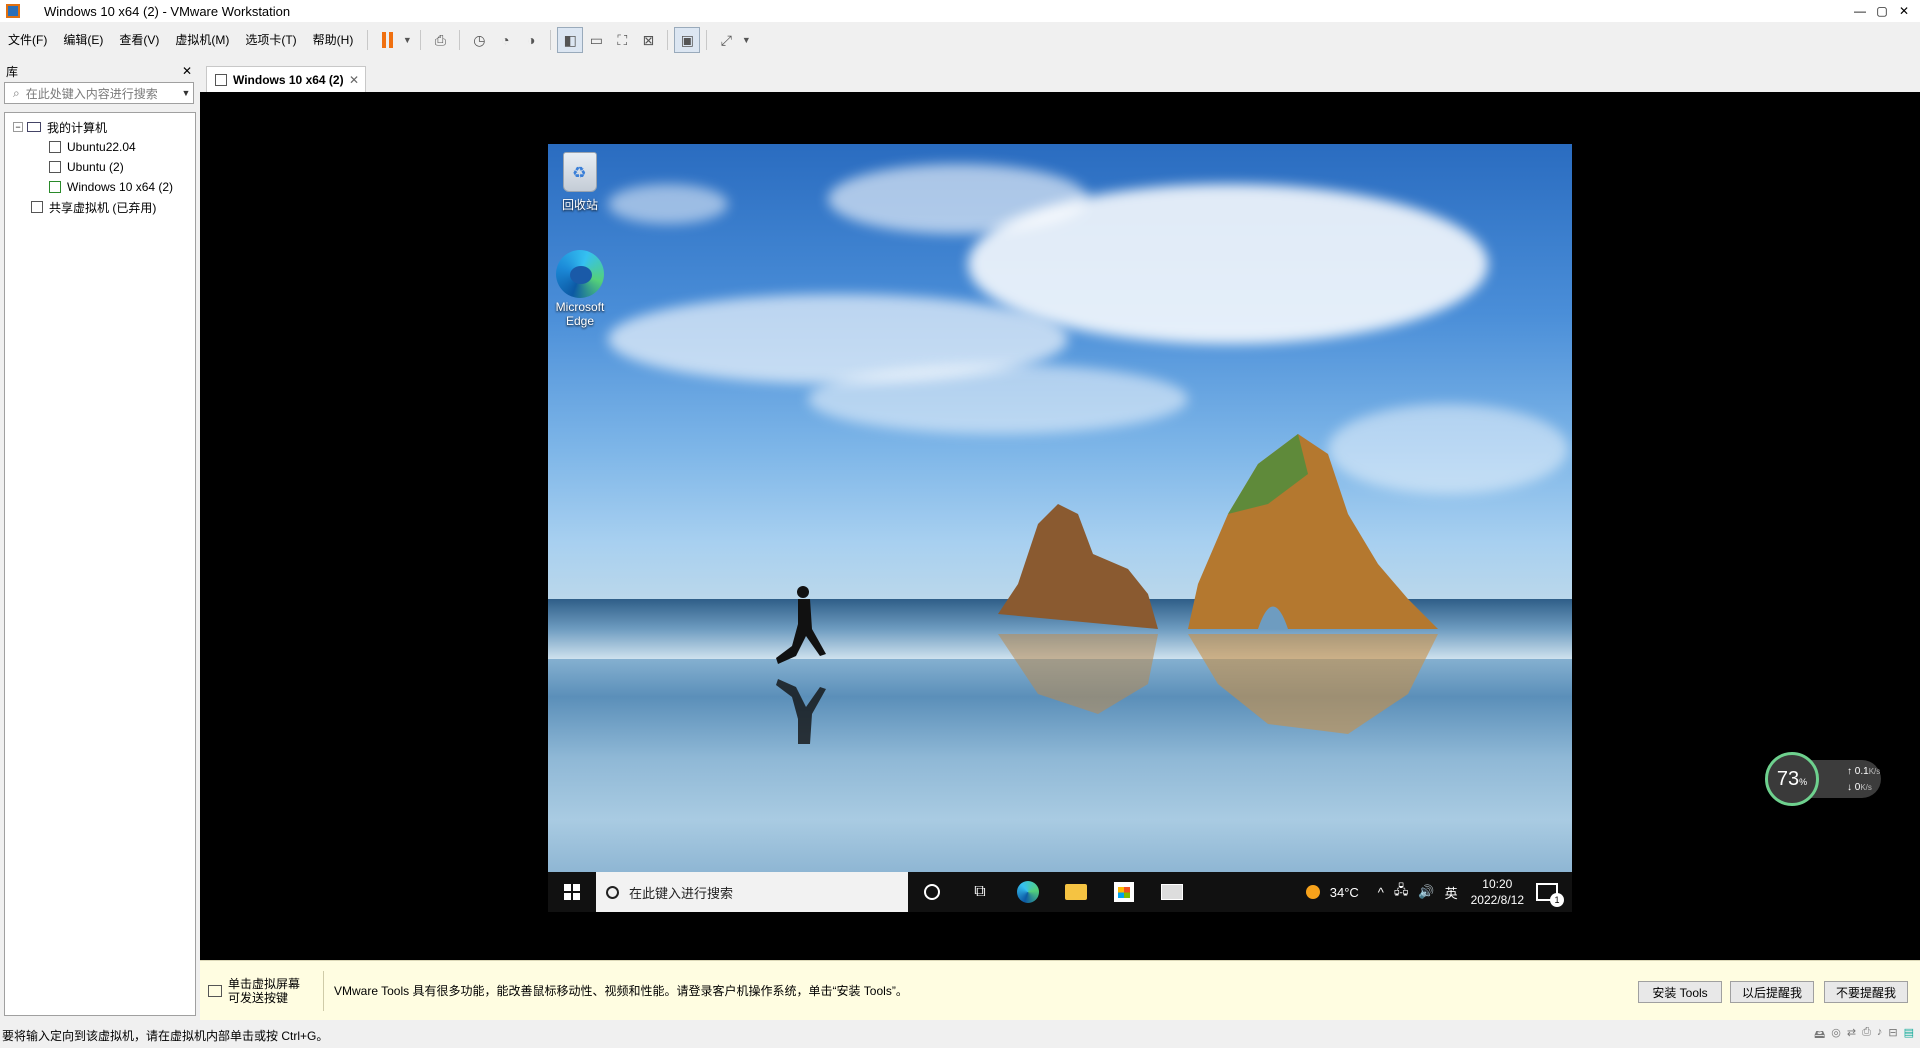  What do you see at coordinates (622, 40) in the screenshot?
I see `full-screen-icon: ⛶` at bounding box center [622, 40].